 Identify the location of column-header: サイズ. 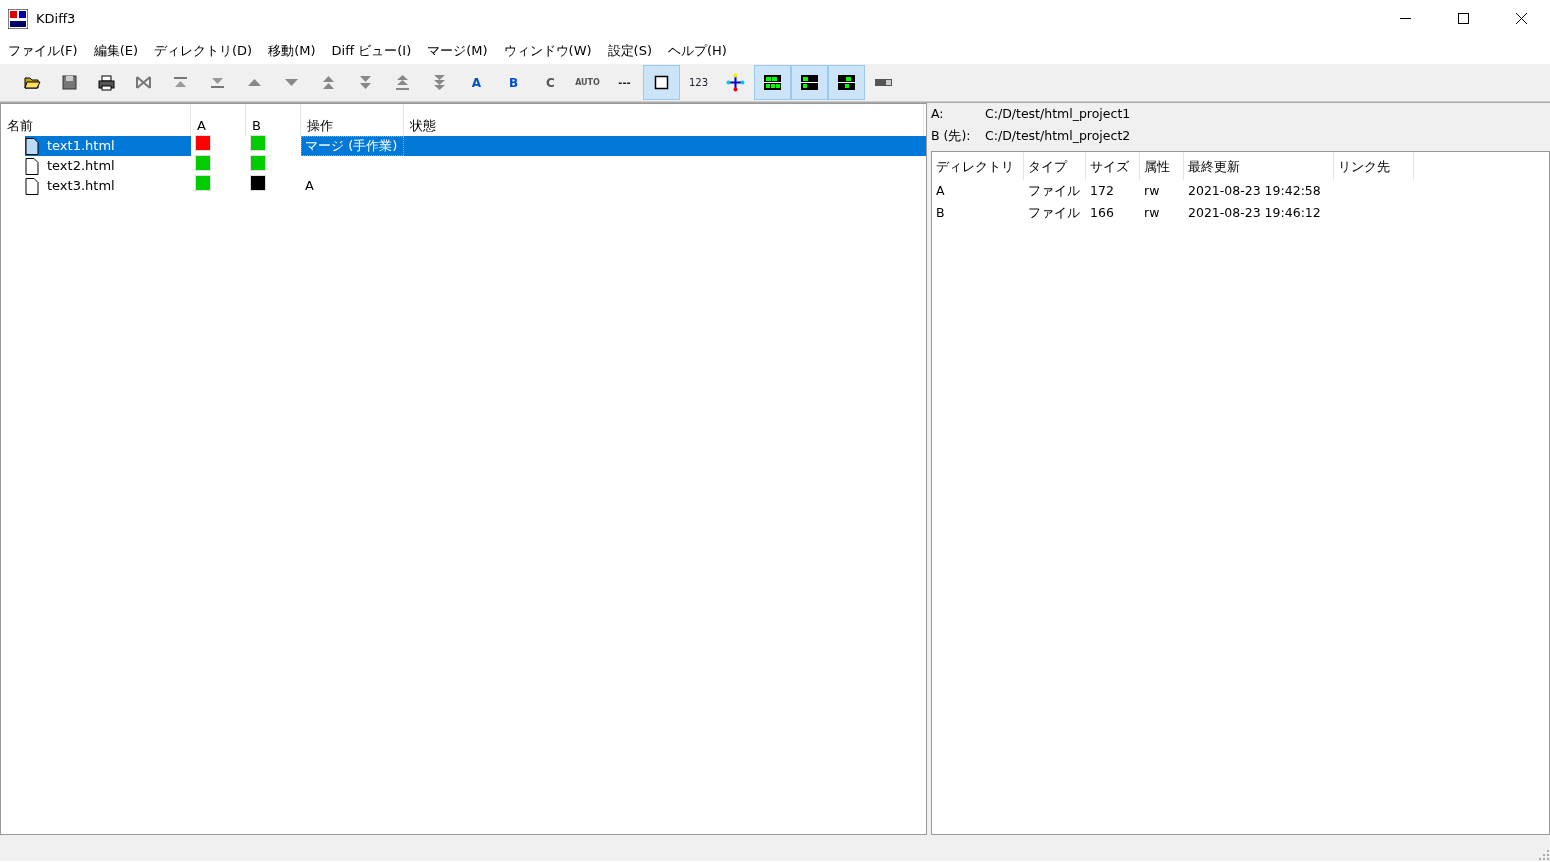
(1113, 166).